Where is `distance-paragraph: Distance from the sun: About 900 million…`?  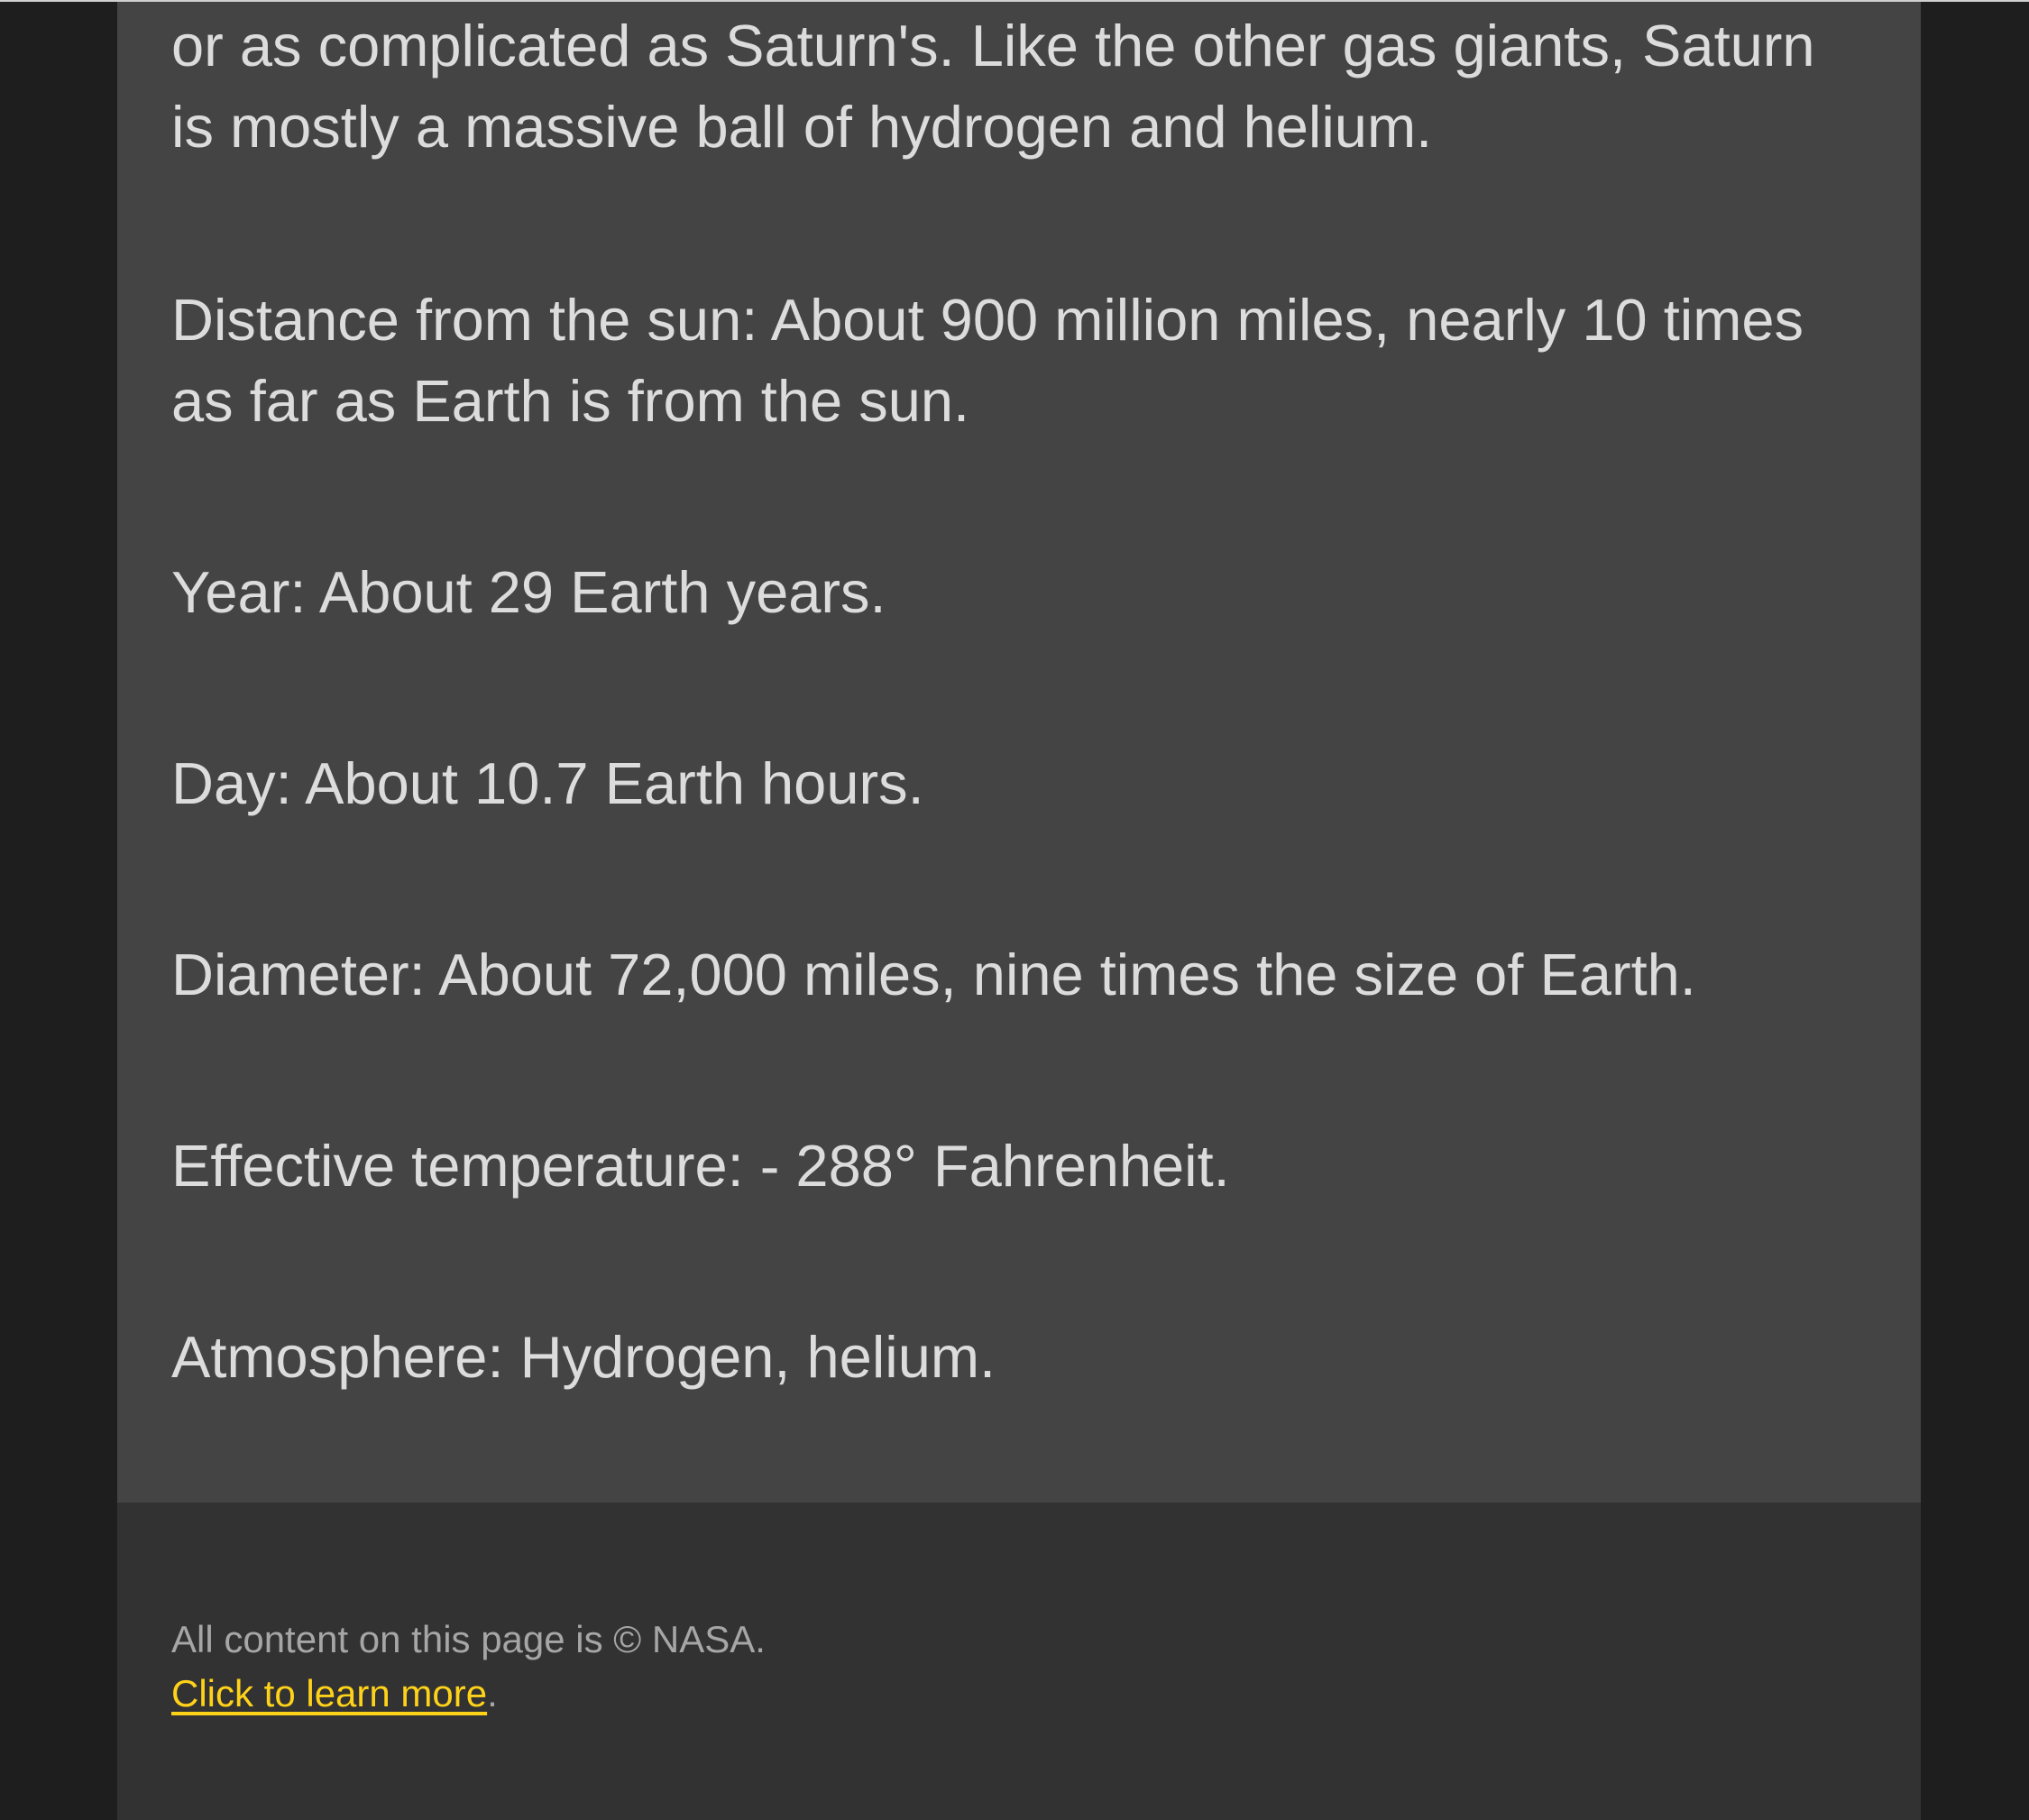
distance-paragraph: Distance from the sun: About 900 million… is located at coordinates (987, 360).